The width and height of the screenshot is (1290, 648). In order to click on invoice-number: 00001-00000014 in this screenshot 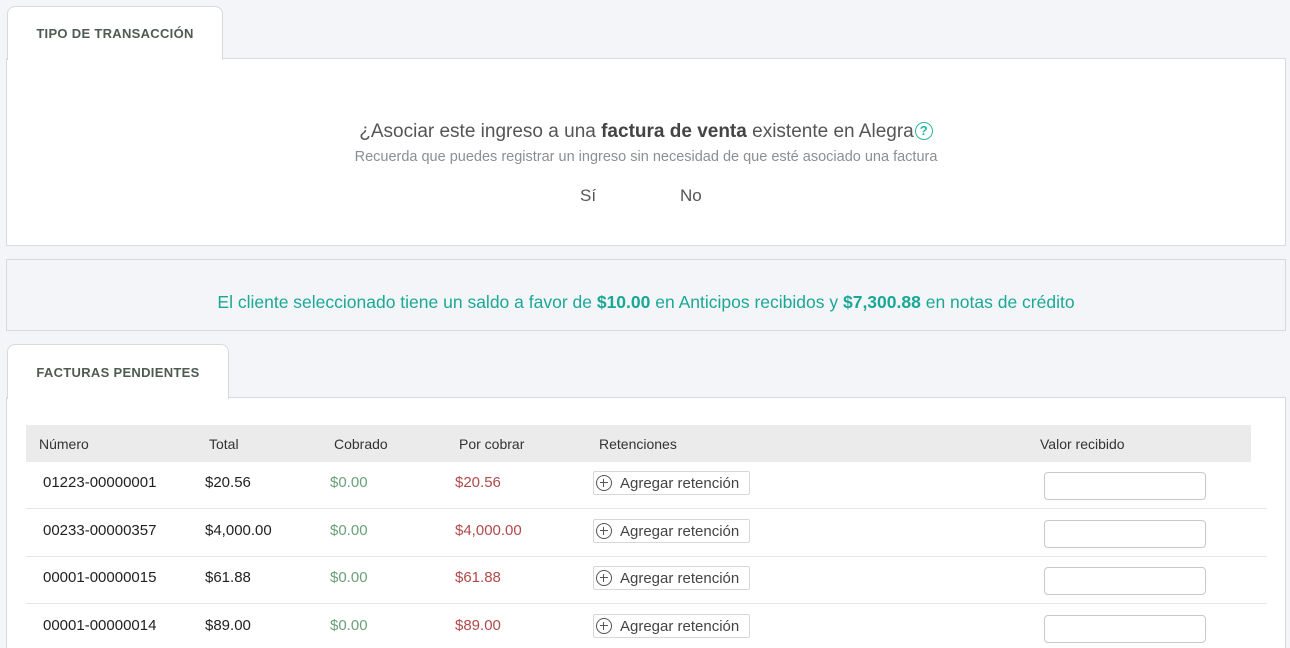, I will do `click(100, 625)`.